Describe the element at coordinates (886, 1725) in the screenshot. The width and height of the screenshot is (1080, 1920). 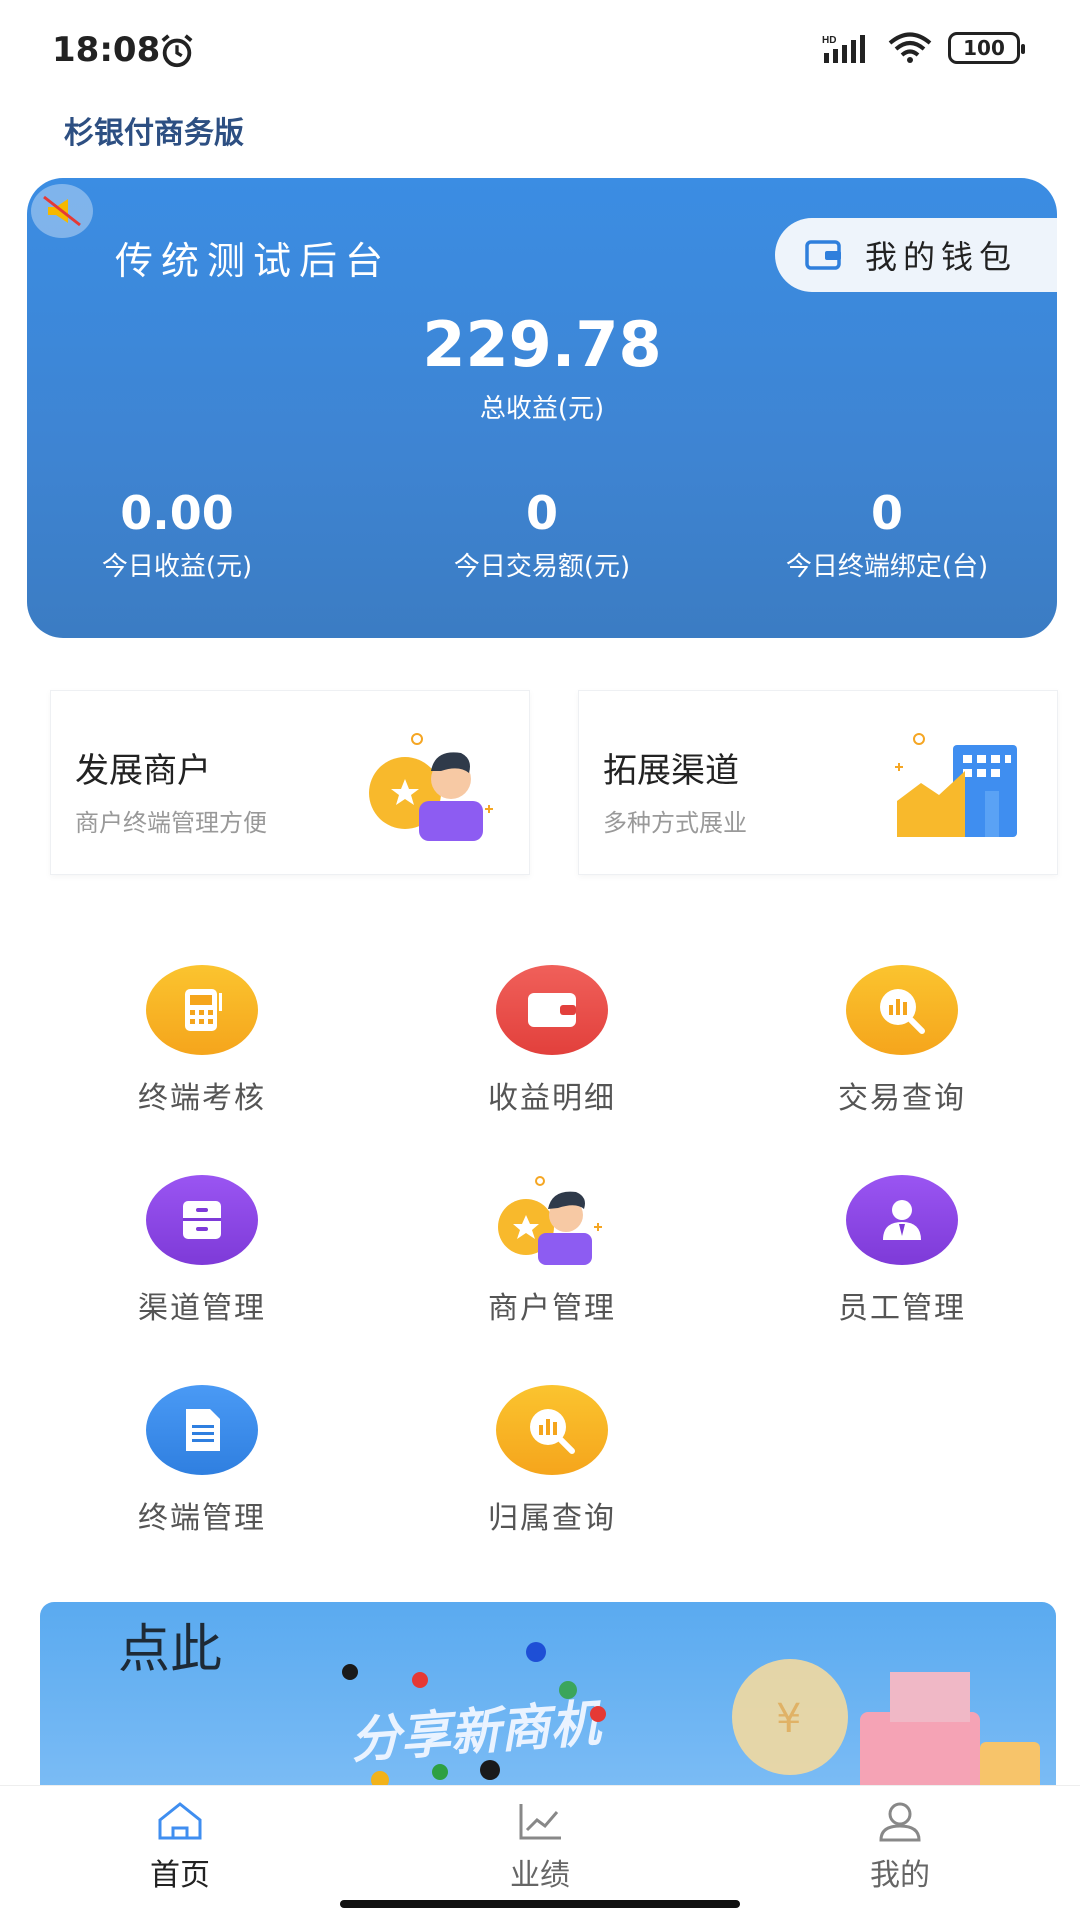
I see `banner-illustration-icon: ¥` at that location.